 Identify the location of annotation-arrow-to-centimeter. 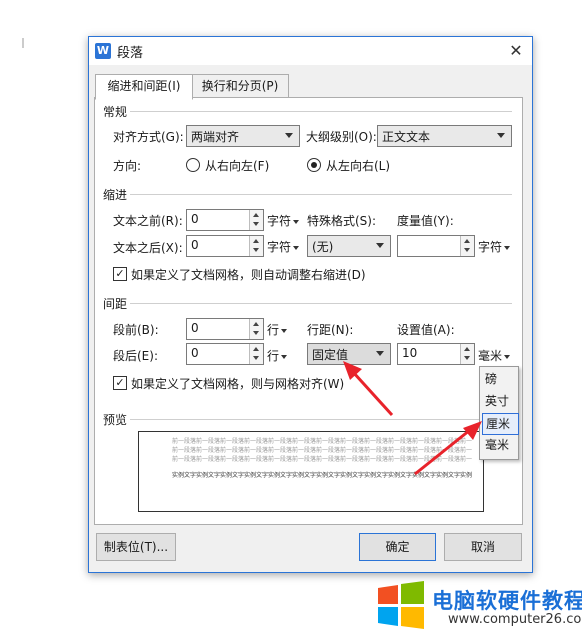
(448, 448).